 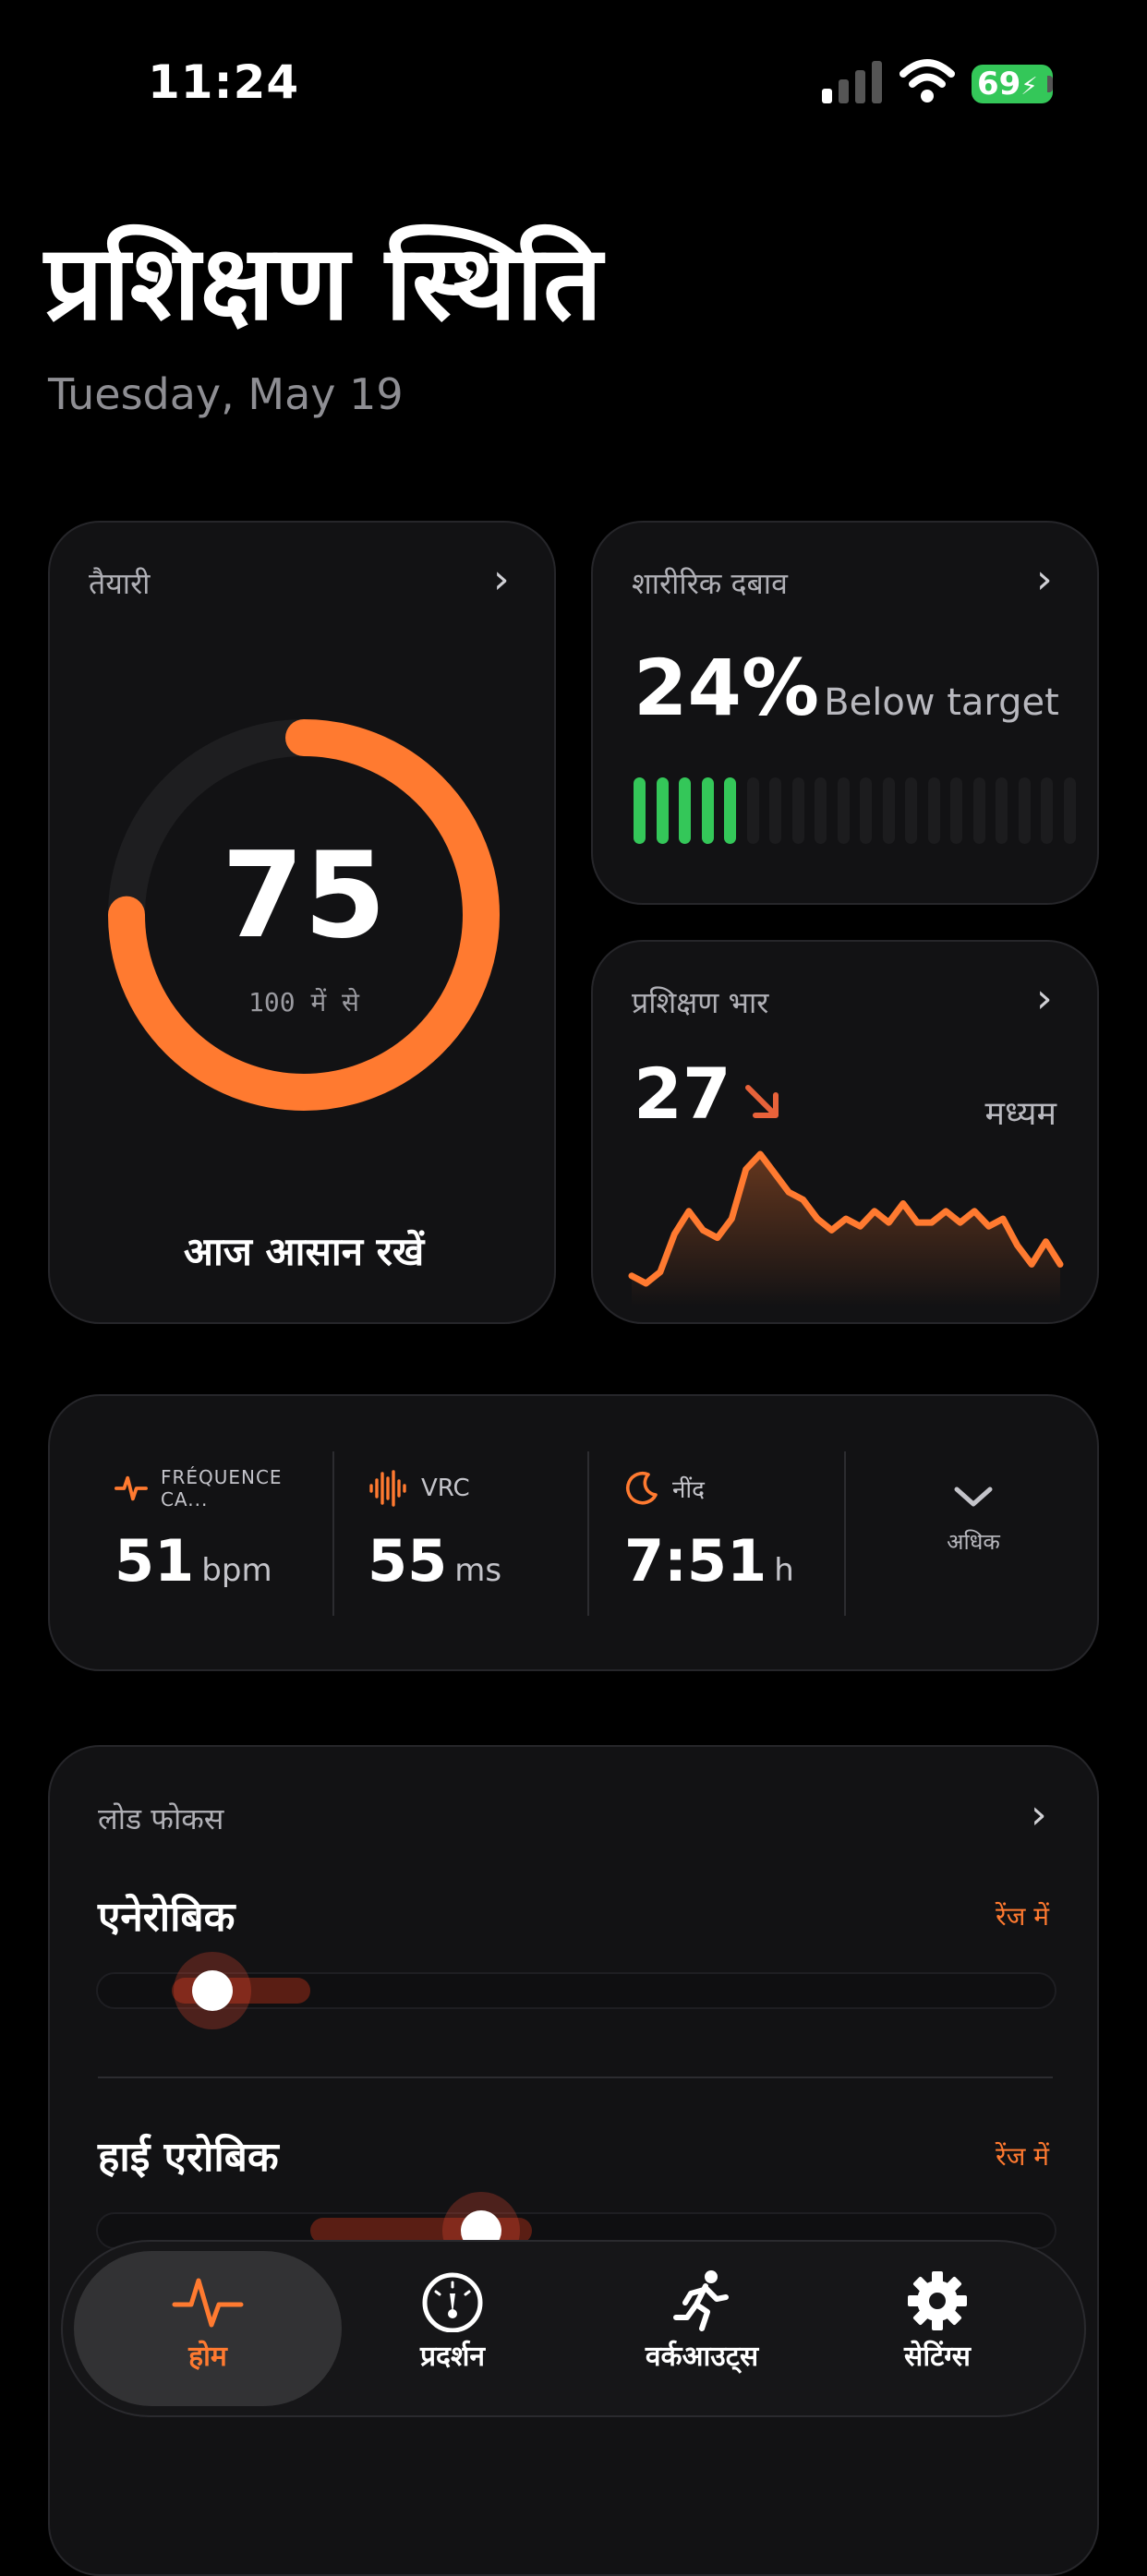 I want to click on readiness-max-text: 100 में से, so click(x=303, y=1002).